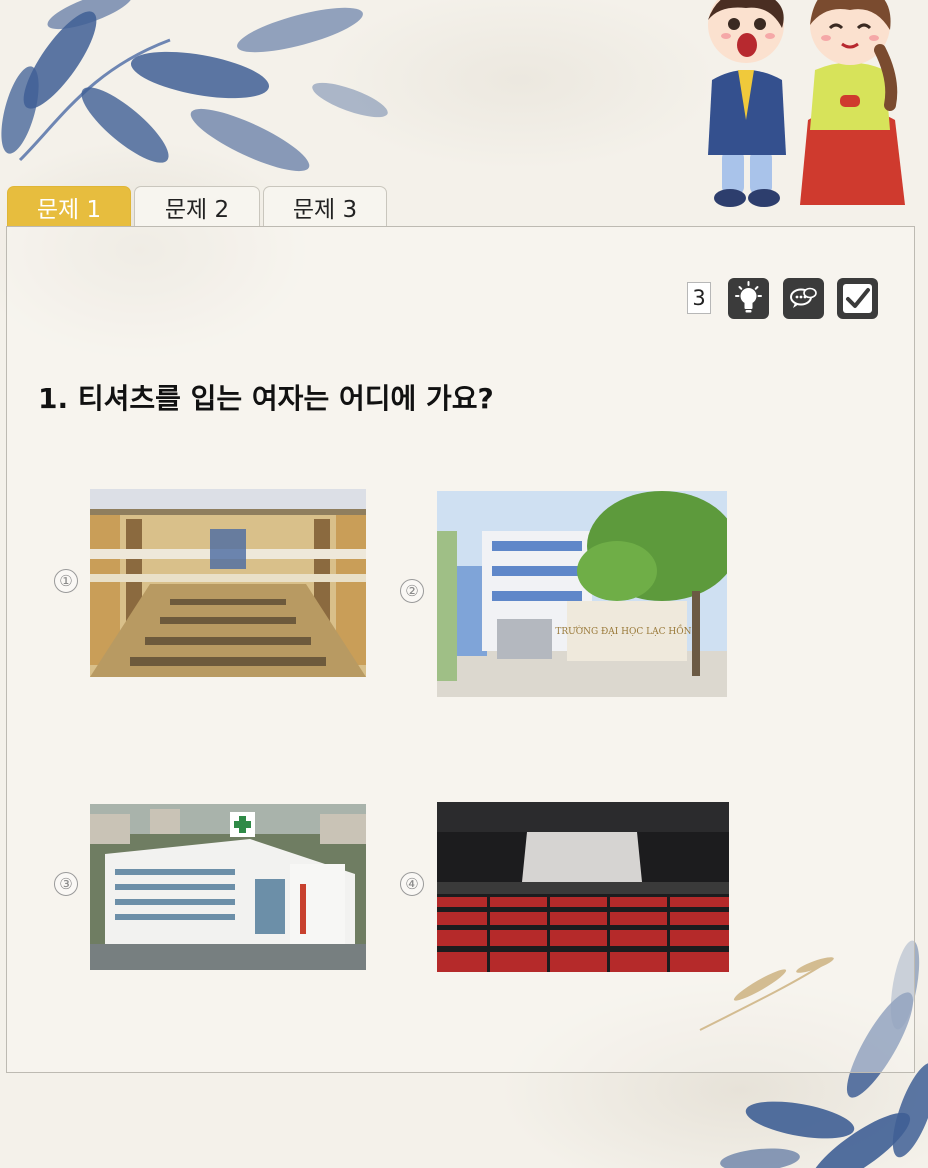 This screenshot has width=928, height=1168. I want to click on choice-number-3: ③, so click(66, 884).